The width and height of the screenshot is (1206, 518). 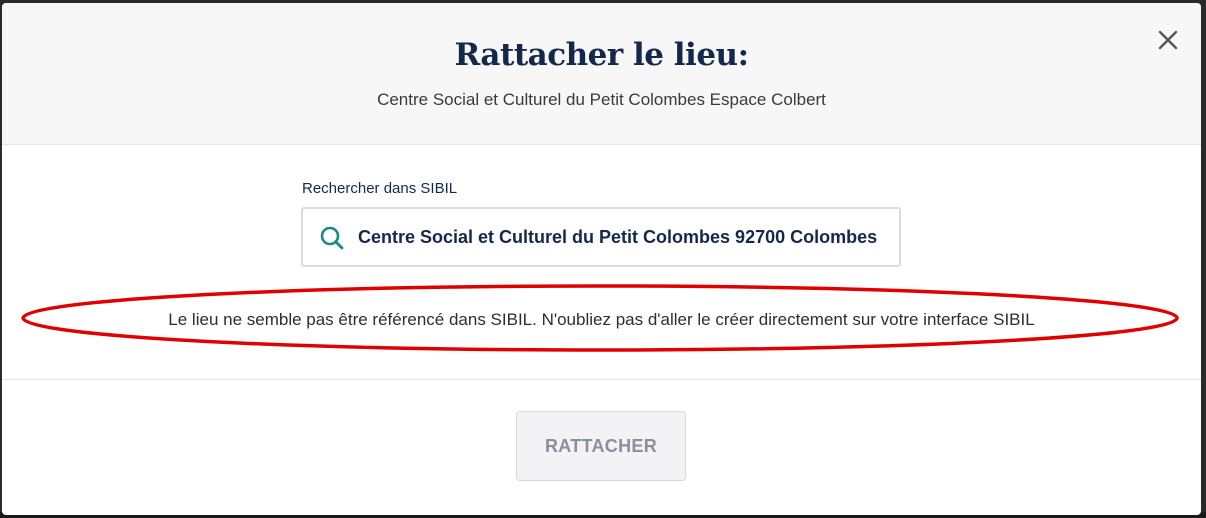 What do you see at coordinates (332, 238) in the screenshot?
I see `search-icon` at bounding box center [332, 238].